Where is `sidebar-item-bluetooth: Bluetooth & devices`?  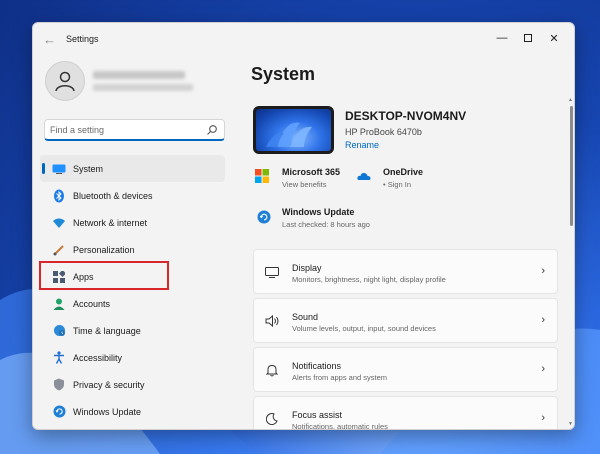
sidebar-item-bluetooth: Bluetooth & devices is located at coordinates (132, 195).